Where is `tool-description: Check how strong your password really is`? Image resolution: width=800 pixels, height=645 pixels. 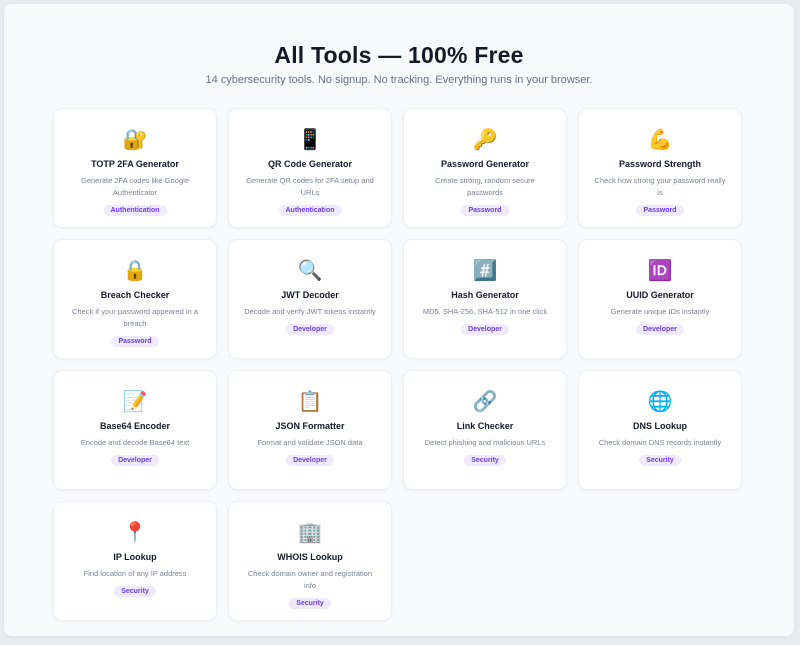 tool-description: Check how strong your password really is is located at coordinates (660, 186).